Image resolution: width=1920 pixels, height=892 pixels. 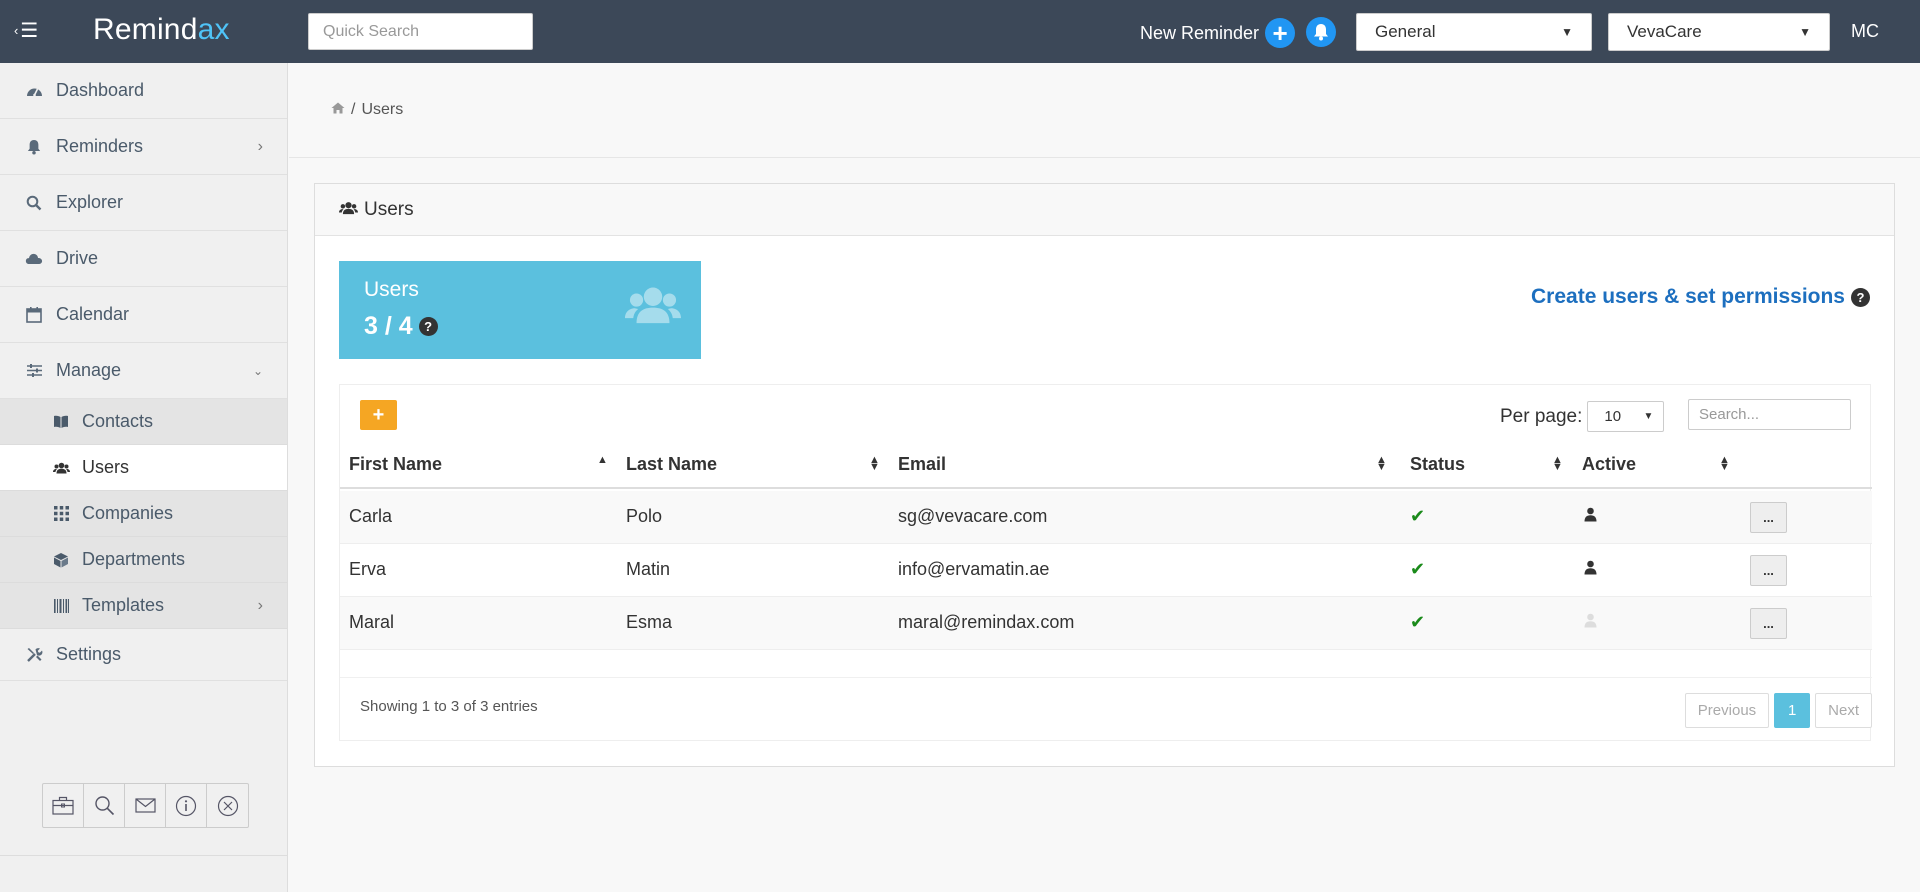 What do you see at coordinates (372, 622) in the screenshot?
I see `cell-first-name: Maral` at bounding box center [372, 622].